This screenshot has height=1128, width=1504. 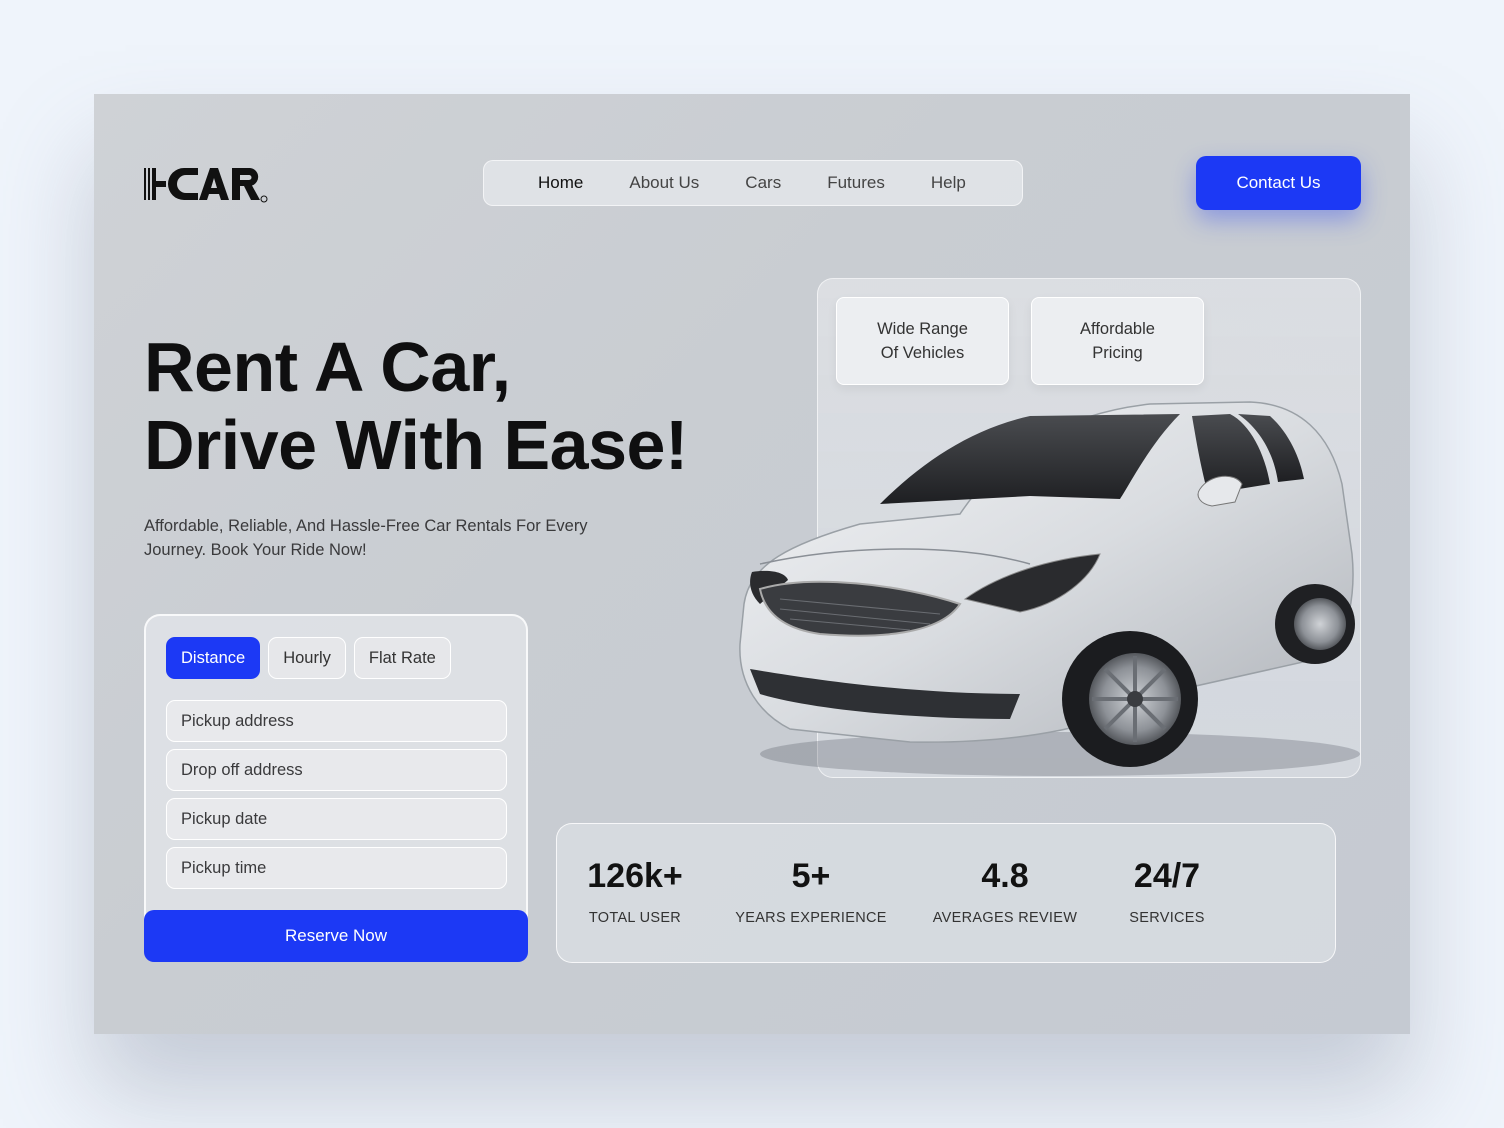 What do you see at coordinates (336, 936) in the screenshot?
I see `reserve-now-button: Reserve Now` at bounding box center [336, 936].